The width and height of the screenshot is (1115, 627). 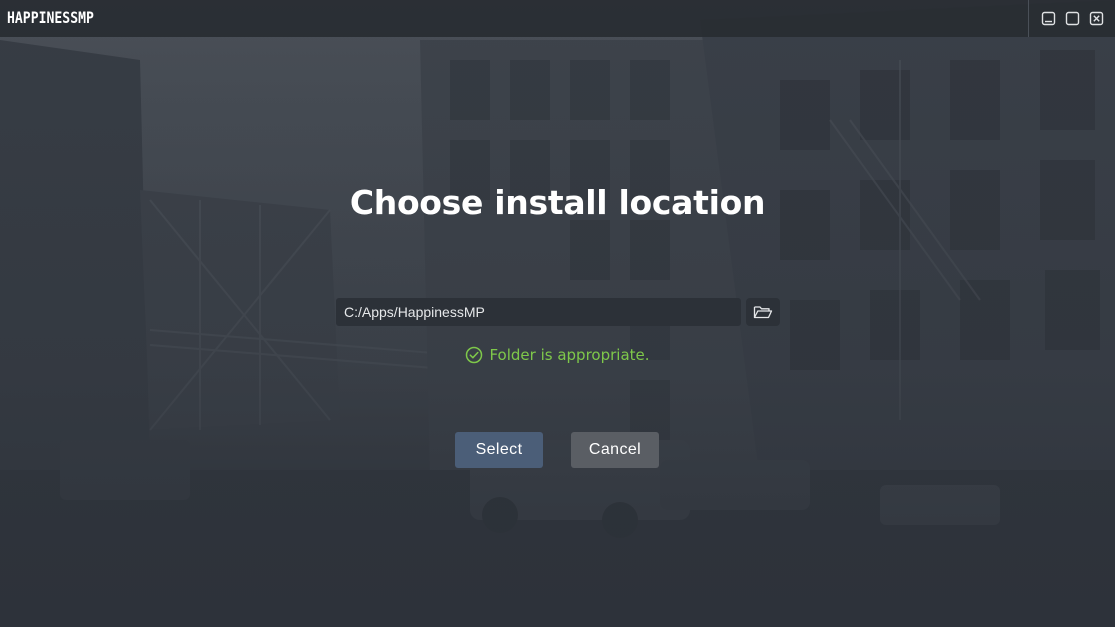 I want to click on dialog-title: Choose install location, so click(x=557, y=202).